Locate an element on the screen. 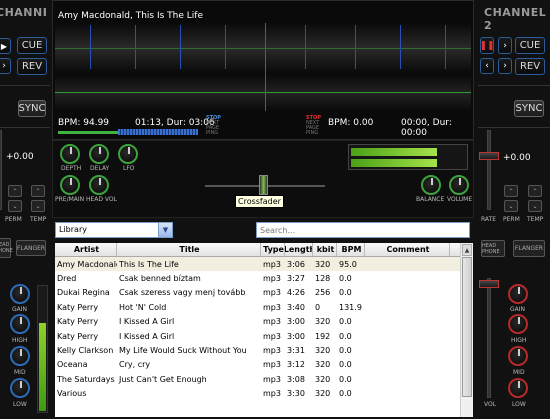 This screenshot has width=550, height=419. channel2-mid-knob is located at coordinates (518, 356).